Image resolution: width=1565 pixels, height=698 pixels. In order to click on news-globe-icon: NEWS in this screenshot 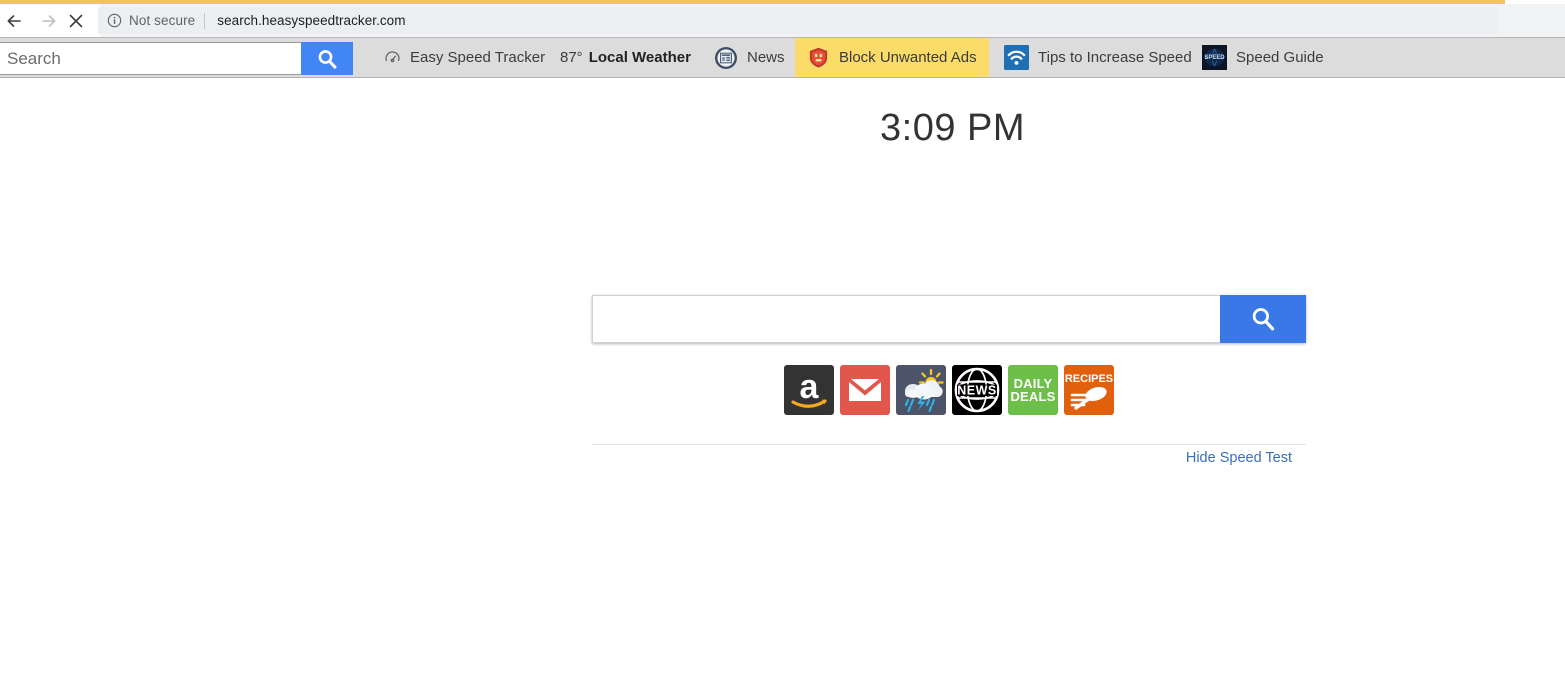, I will do `click(977, 390)`.